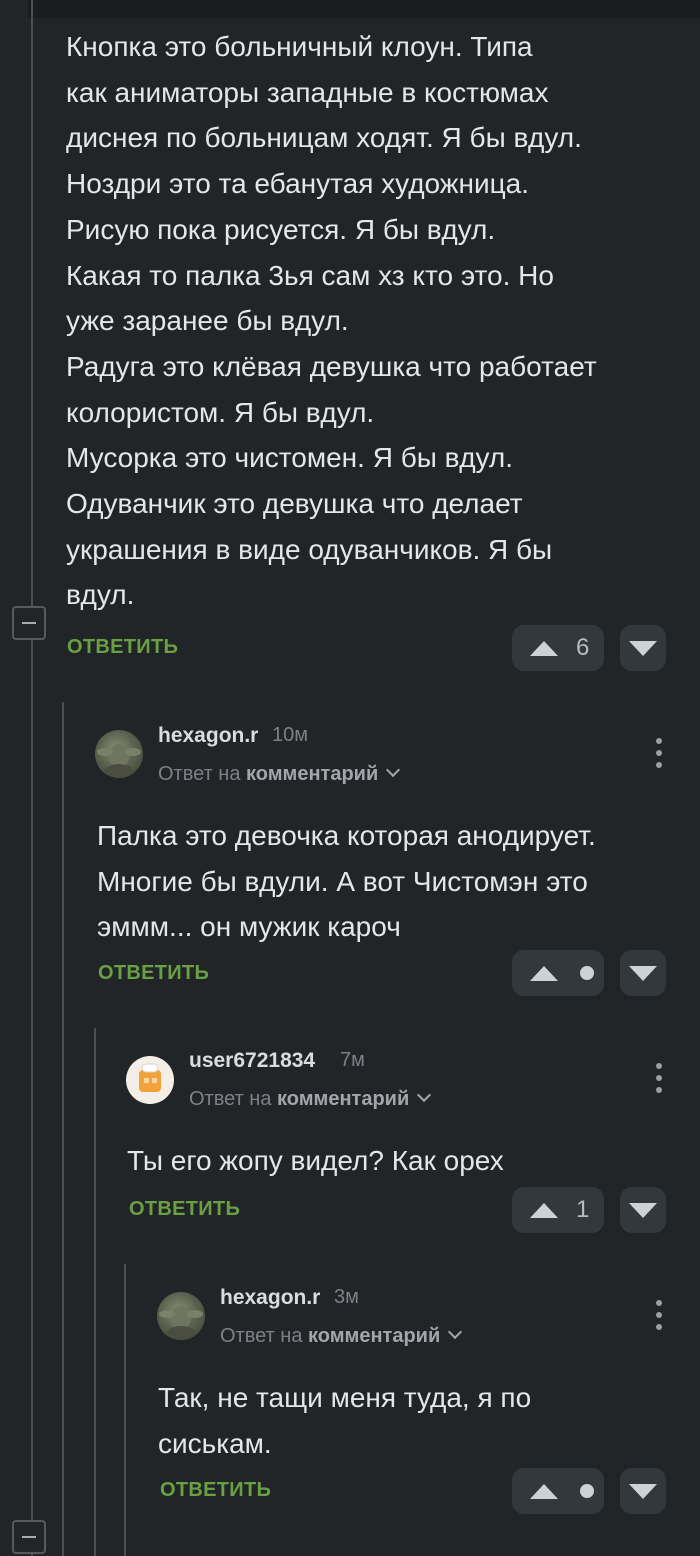  What do you see at coordinates (207, 321) in the screenshot?
I see `text-line: уже заранее бы вдул.` at bounding box center [207, 321].